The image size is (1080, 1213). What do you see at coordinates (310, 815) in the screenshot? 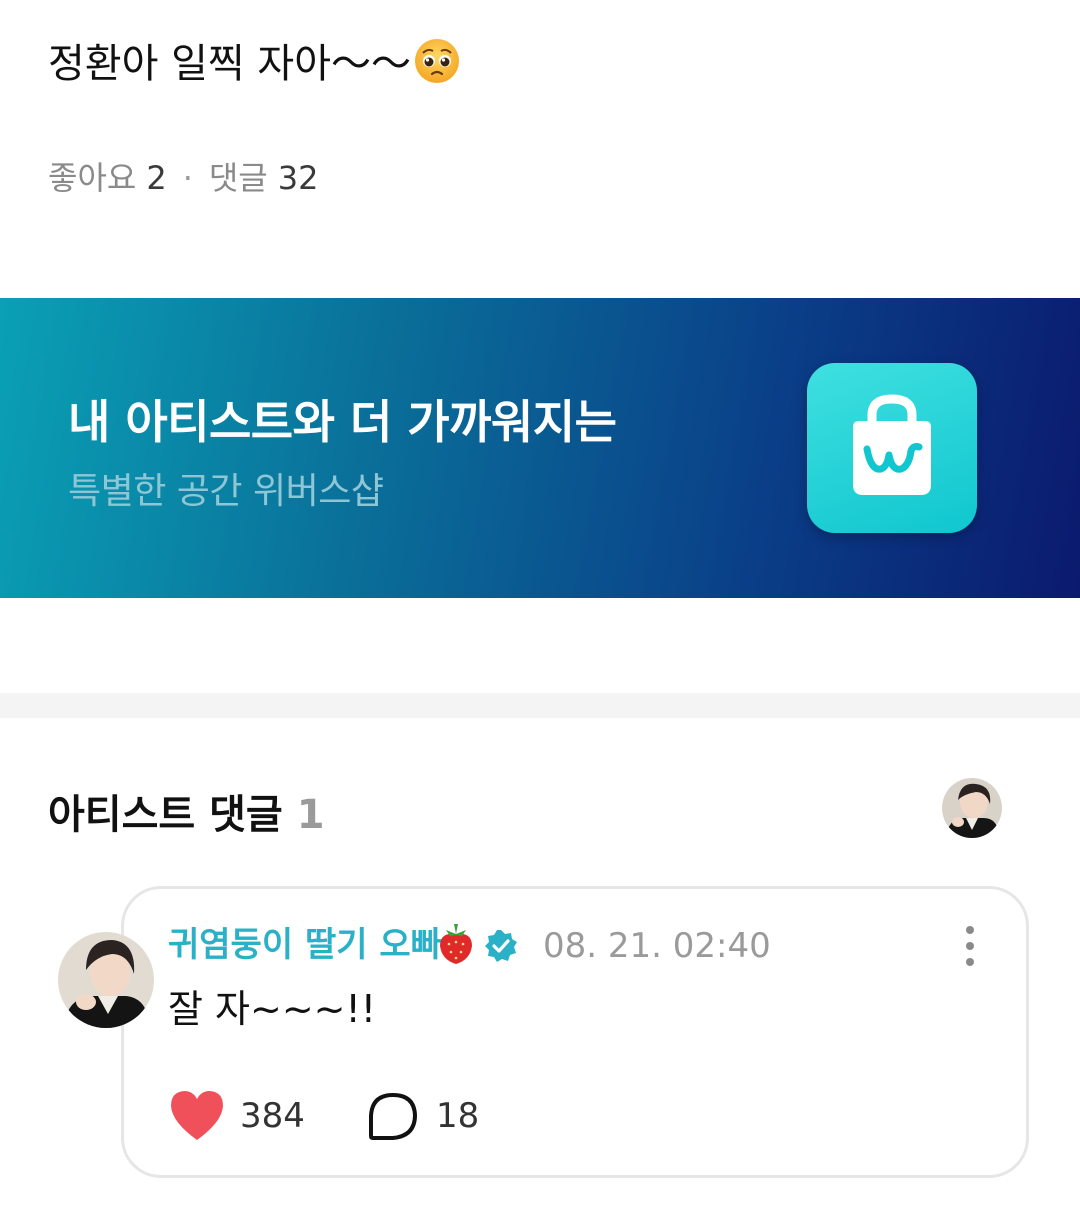
I see `artist-comments-count: 1` at bounding box center [310, 815].